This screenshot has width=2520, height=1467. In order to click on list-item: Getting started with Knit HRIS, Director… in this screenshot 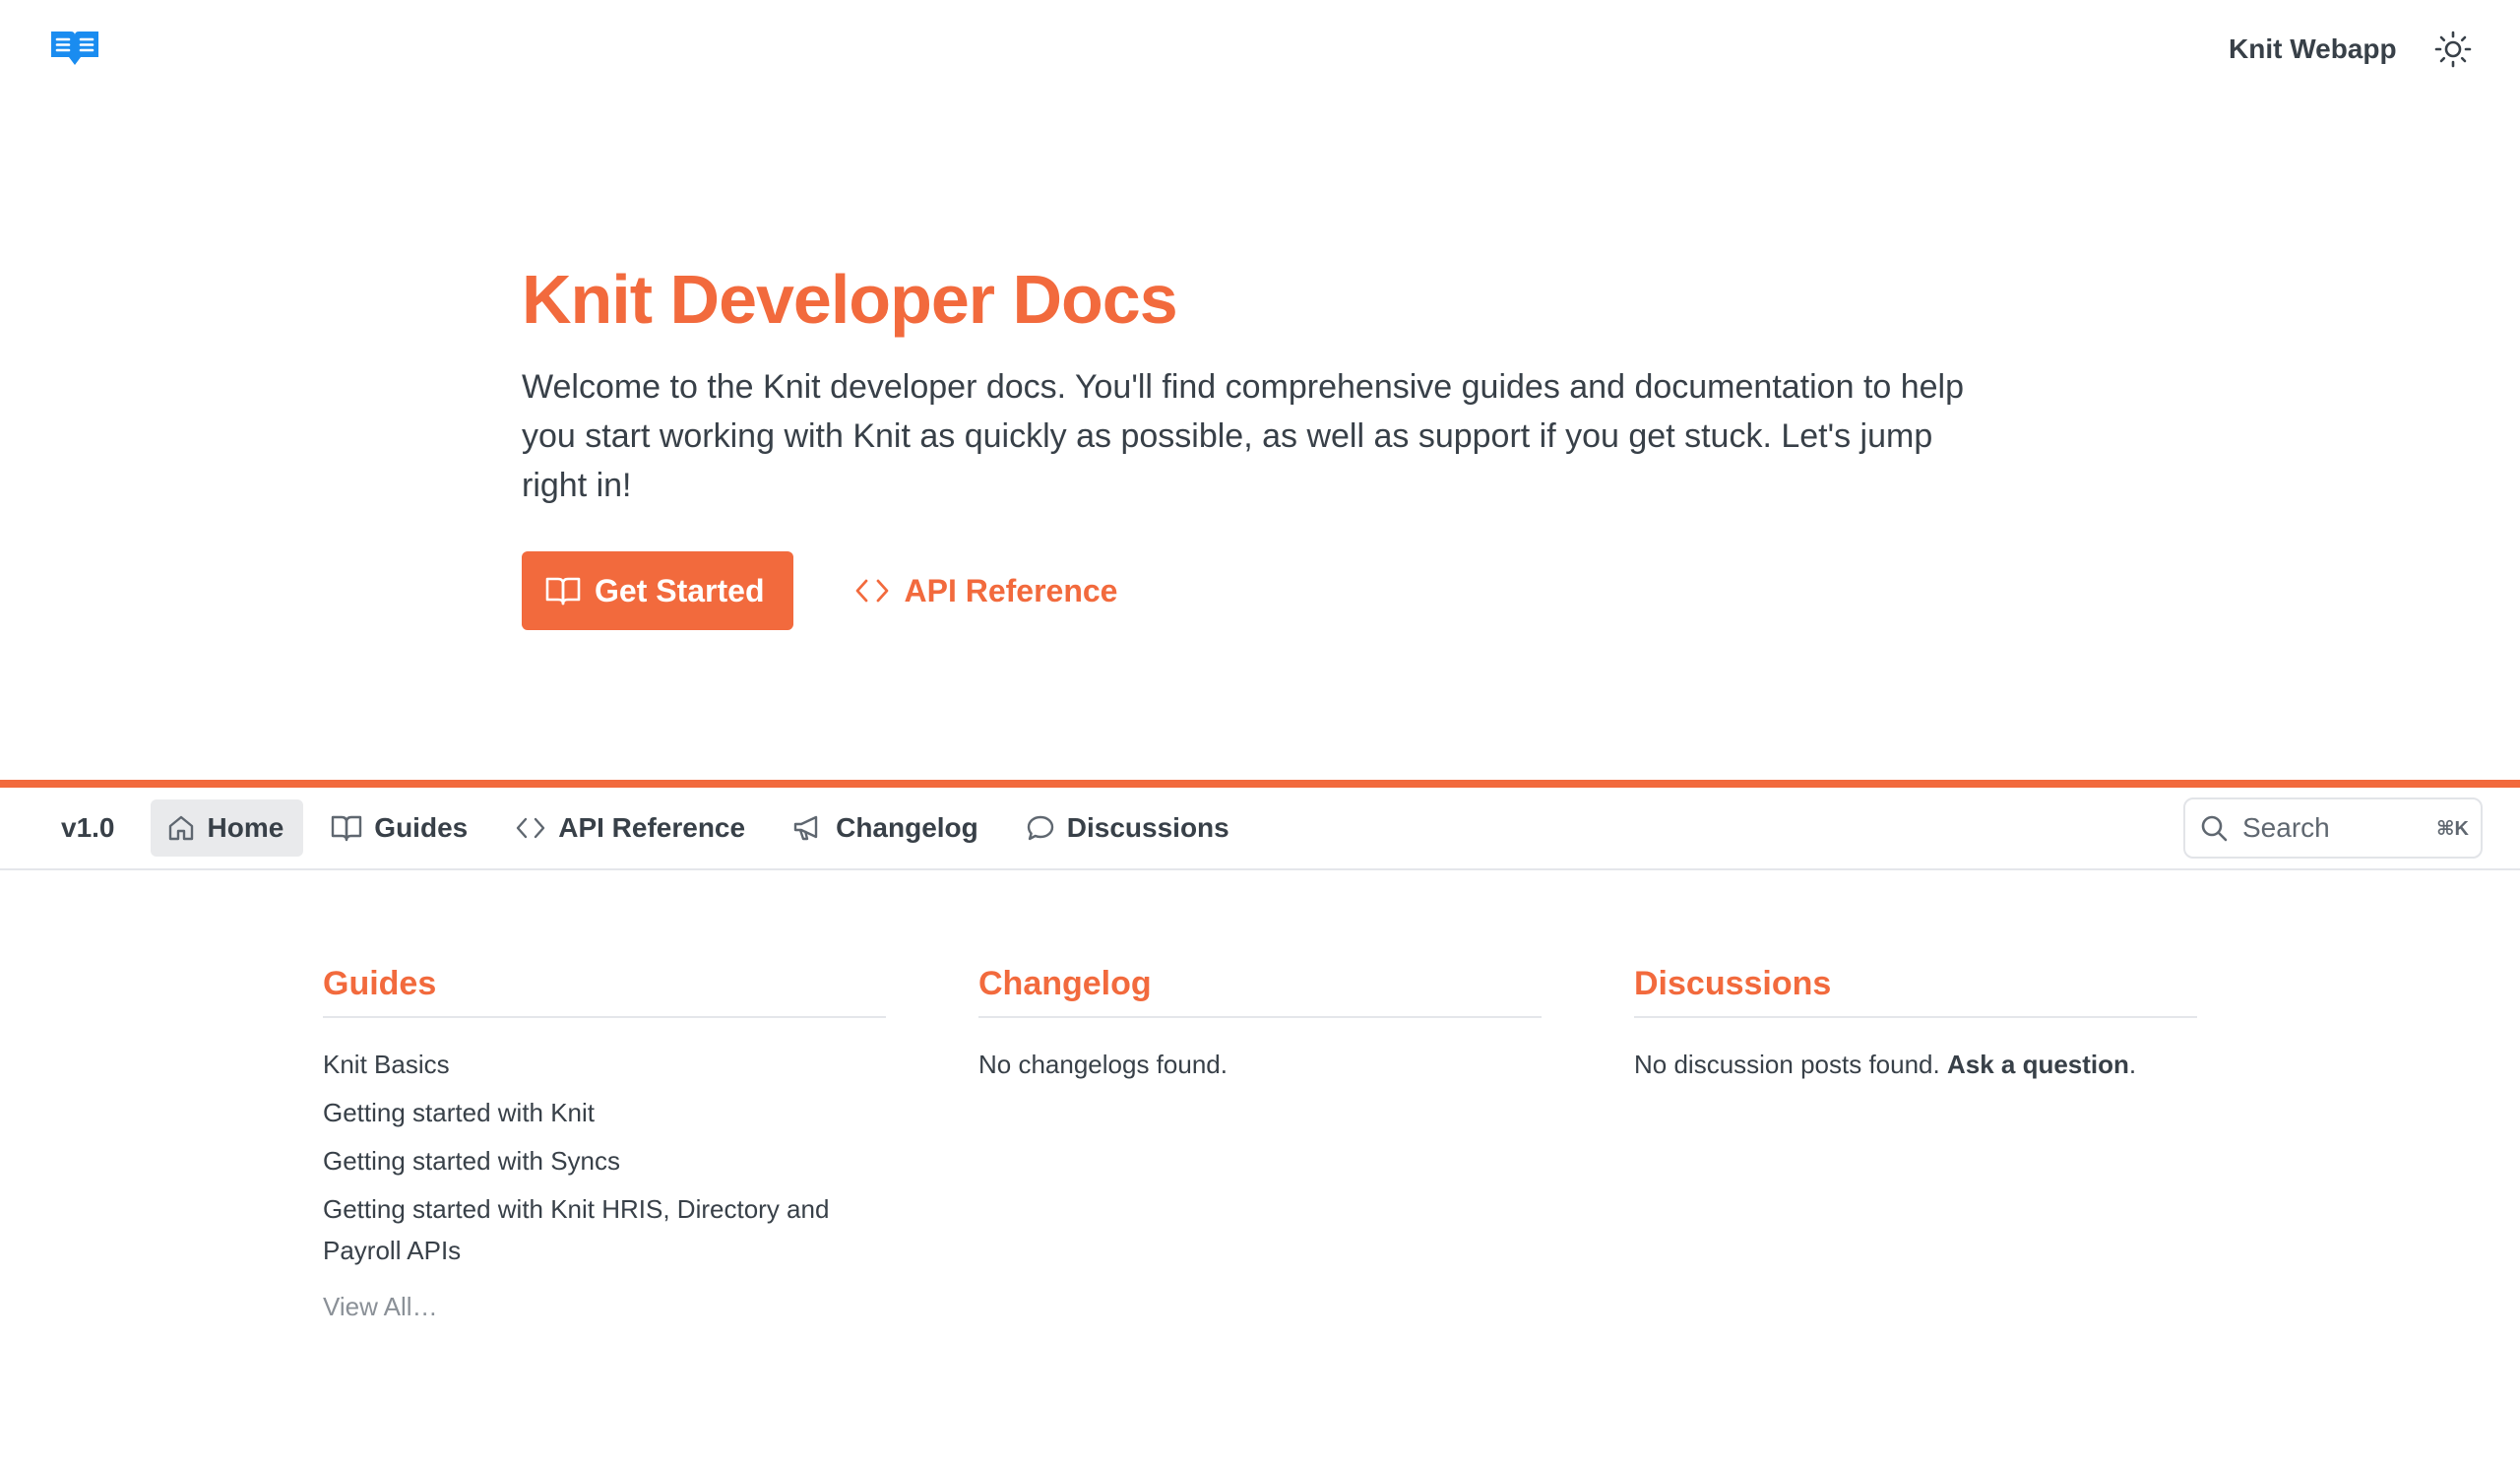, I will do `click(604, 1229)`.